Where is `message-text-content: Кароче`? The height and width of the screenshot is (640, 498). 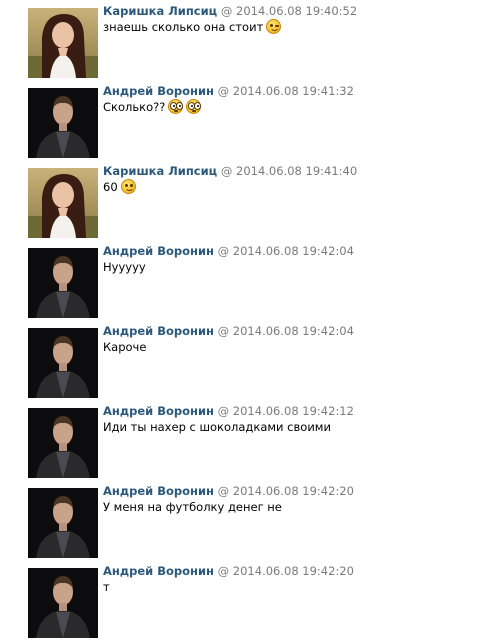 message-text-content: Кароче is located at coordinates (125, 347).